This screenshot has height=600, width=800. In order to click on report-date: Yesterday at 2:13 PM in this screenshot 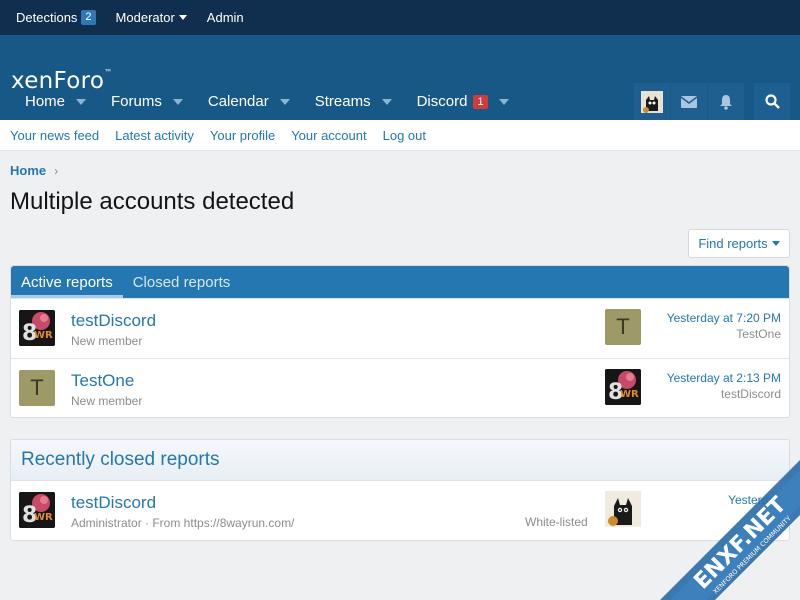, I will do `click(724, 378)`.